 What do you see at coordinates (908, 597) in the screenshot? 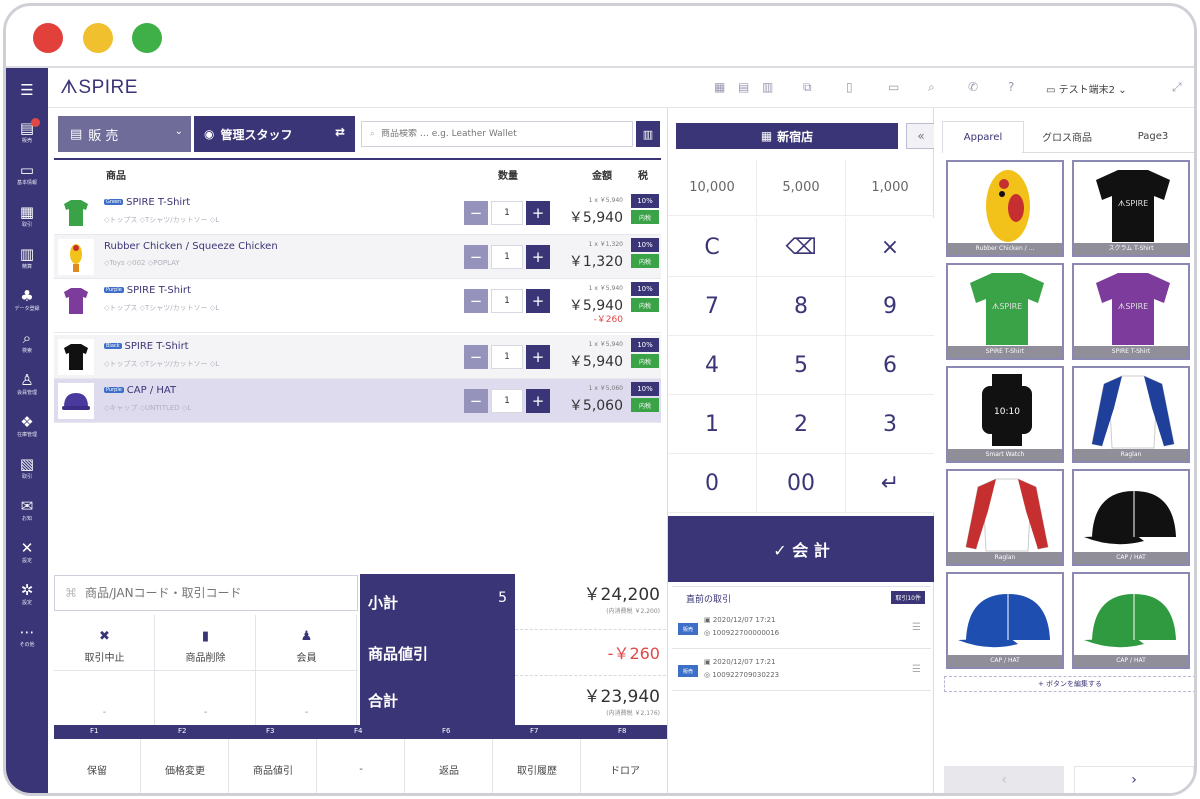
I see `transaction-count-badge: 取引10件` at bounding box center [908, 597].